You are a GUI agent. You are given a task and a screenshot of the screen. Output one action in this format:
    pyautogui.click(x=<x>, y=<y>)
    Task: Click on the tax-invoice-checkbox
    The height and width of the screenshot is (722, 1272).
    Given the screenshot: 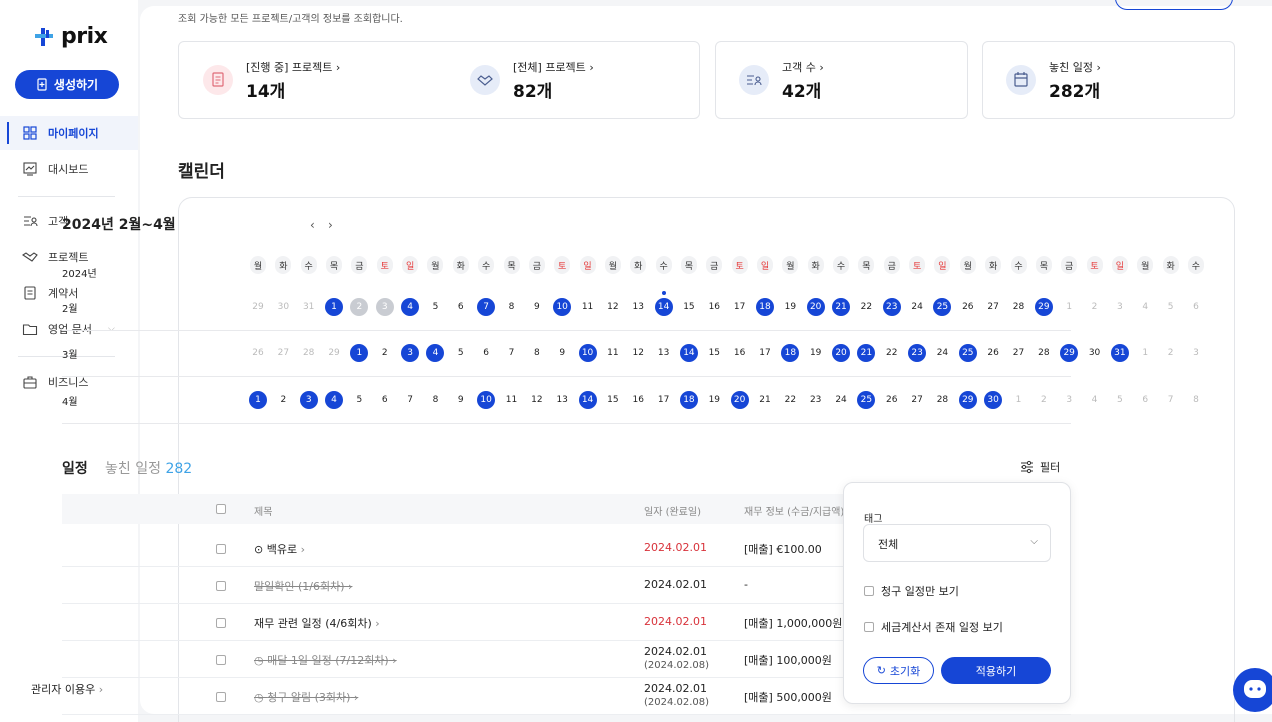 What is the action you would take?
    pyautogui.click(x=869, y=627)
    